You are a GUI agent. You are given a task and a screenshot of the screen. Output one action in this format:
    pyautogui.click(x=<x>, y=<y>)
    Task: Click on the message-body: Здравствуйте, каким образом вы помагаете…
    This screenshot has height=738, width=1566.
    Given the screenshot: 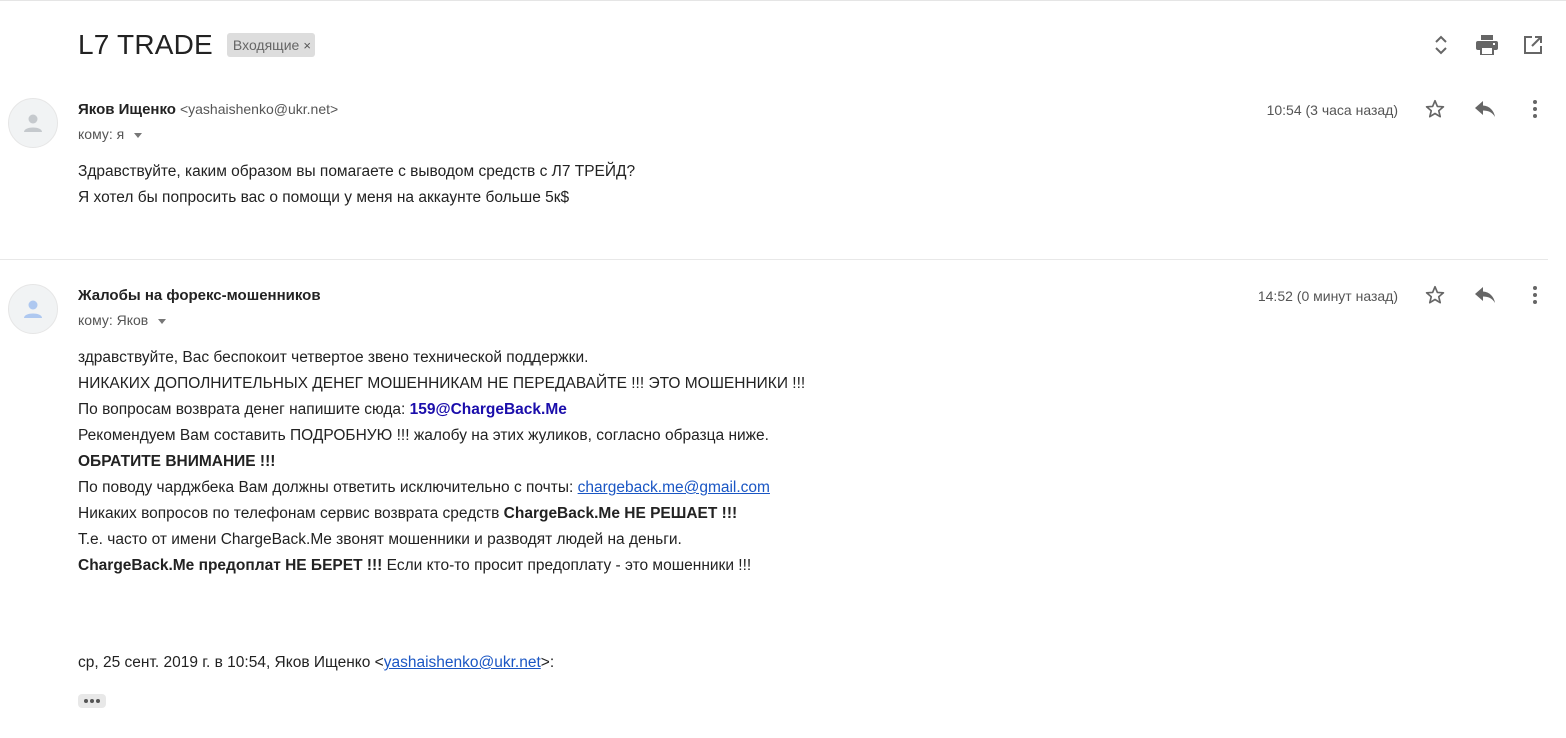 What is the action you would take?
    pyautogui.click(x=356, y=185)
    